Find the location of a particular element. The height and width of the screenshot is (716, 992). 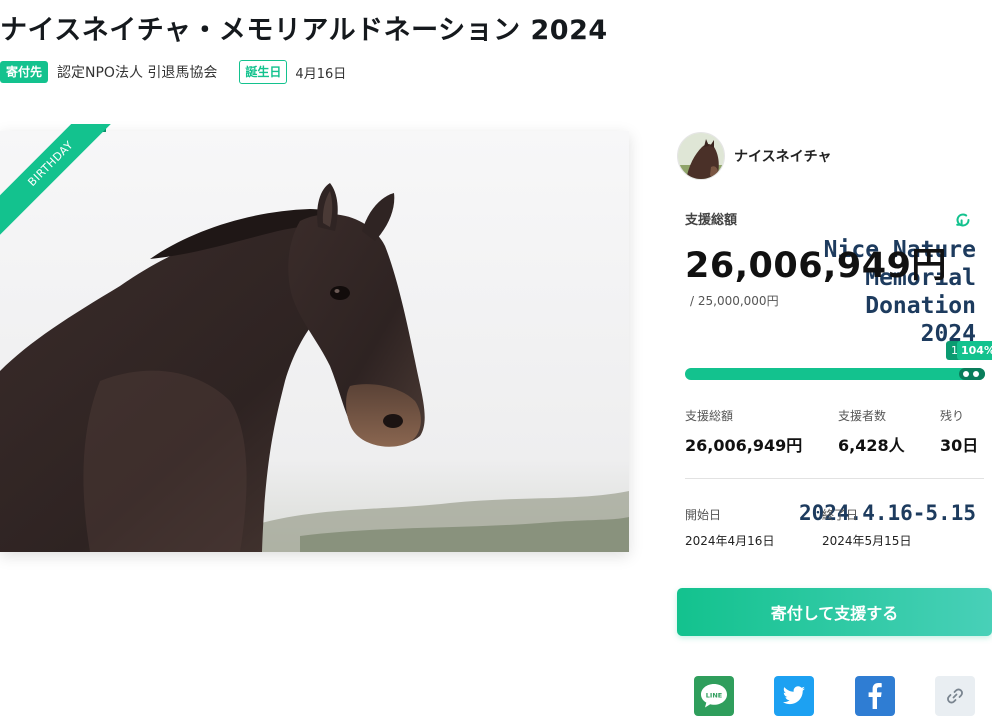

share-facebook-button is located at coordinates (875, 696).